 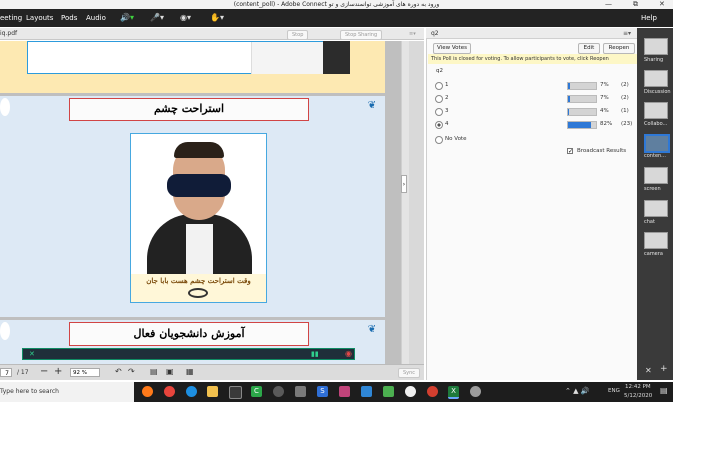 What do you see at coordinates (435, 33) in the screenshot?
I see `poll-pod-title: q2` at bounding box center [435, 33].